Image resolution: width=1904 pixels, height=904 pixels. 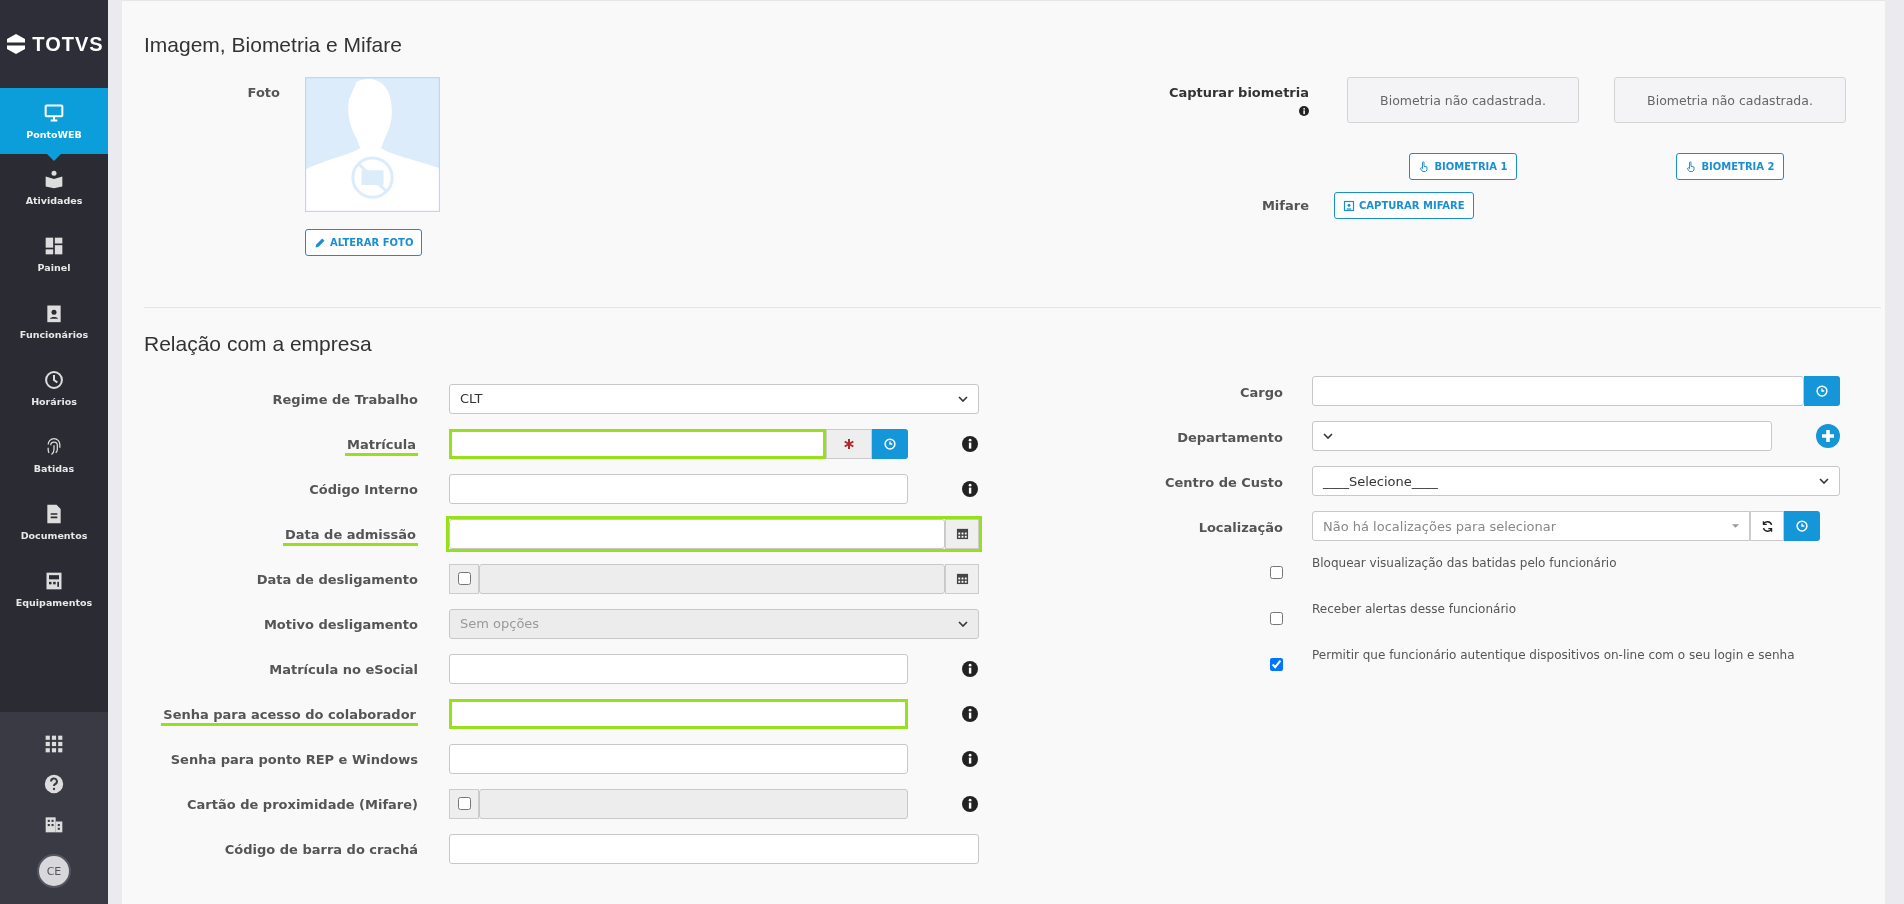 I want to click on book-icon, so click(x=54, y=179).